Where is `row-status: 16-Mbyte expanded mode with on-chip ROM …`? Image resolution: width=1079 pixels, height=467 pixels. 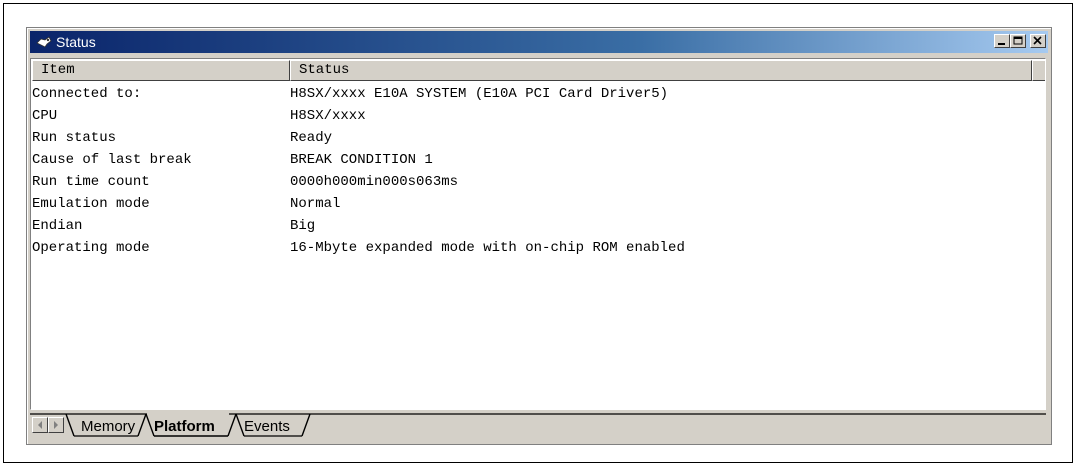
row-status: 16-Mbyte expanded mode with on-chip ROM … is located at coordinates (487, 248).